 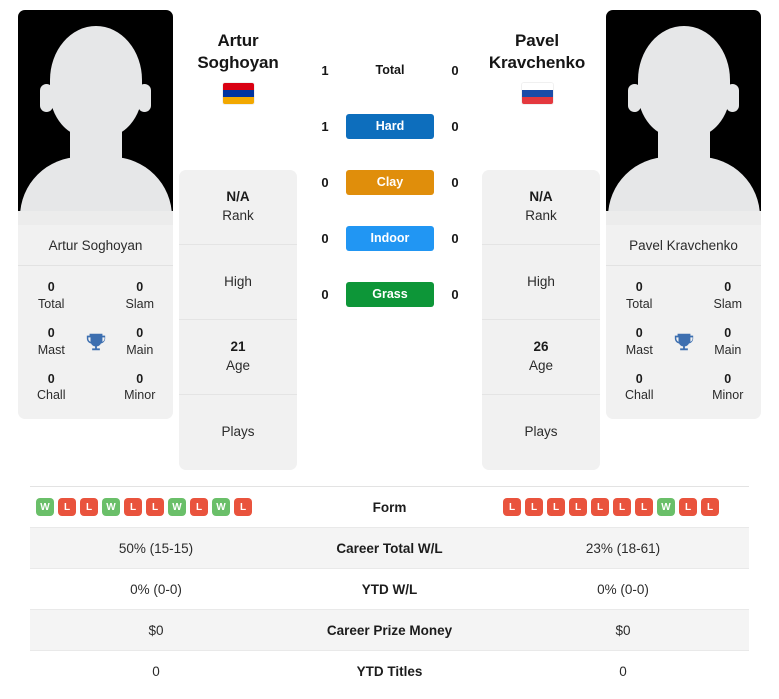 I want to click on stat-label: Career Prize Money, so click(x=389, y=630).